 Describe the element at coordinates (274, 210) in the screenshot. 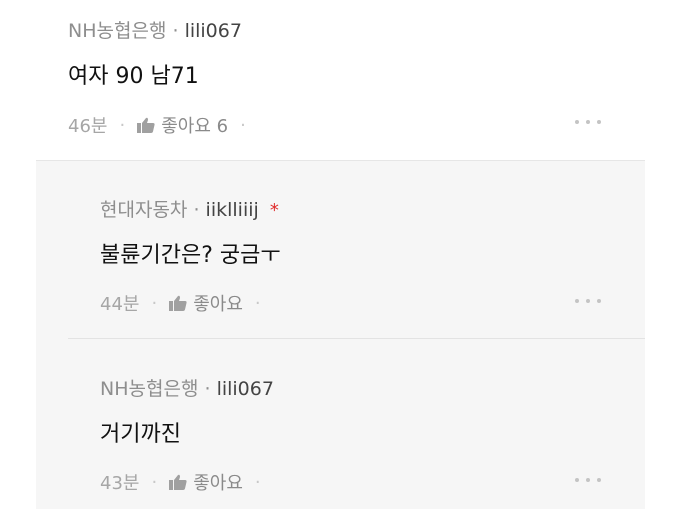

I see `writer-badge: *` at that location.